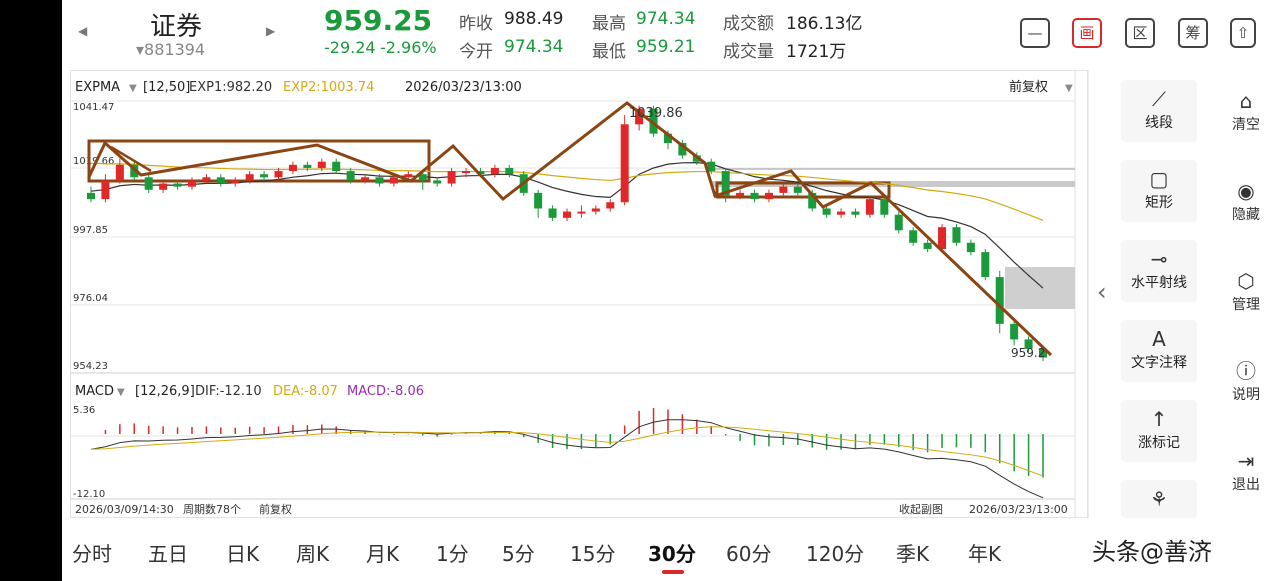 This screenshot has height=581, width=1280. What do you see at coordinates (1087, 33) in the screenshot?
I see `draw-icon: 画` at bounding box center [1087, 33].